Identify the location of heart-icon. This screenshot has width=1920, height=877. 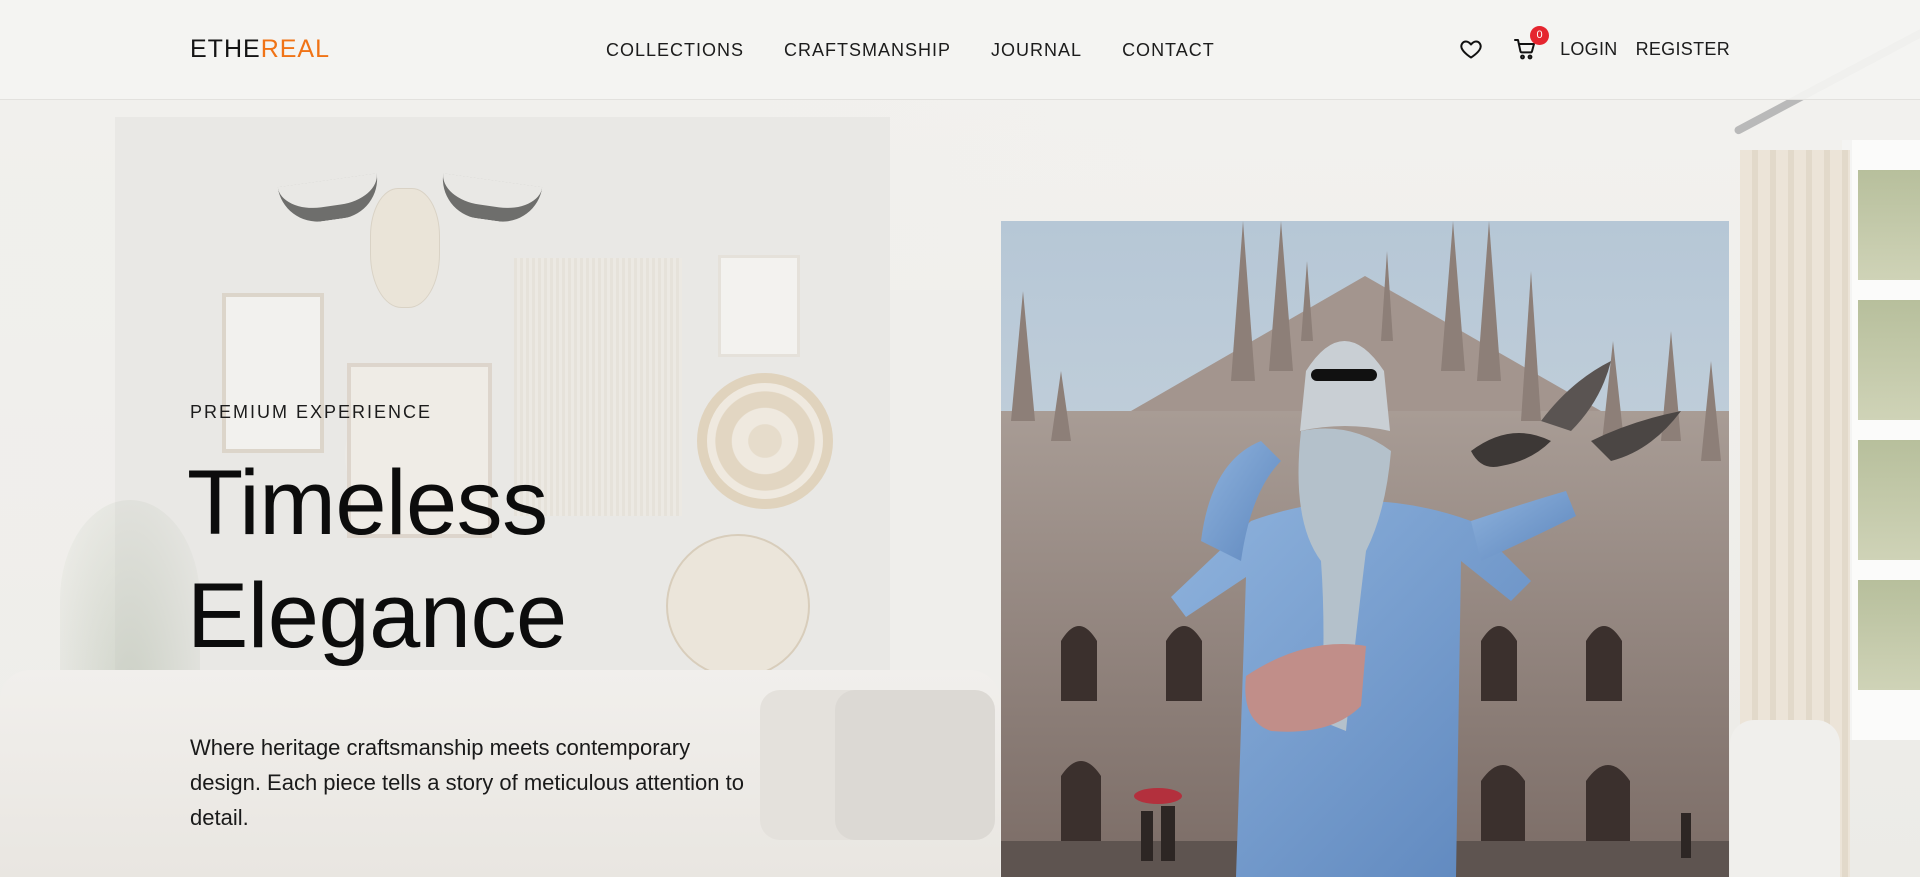
(1471, 49).